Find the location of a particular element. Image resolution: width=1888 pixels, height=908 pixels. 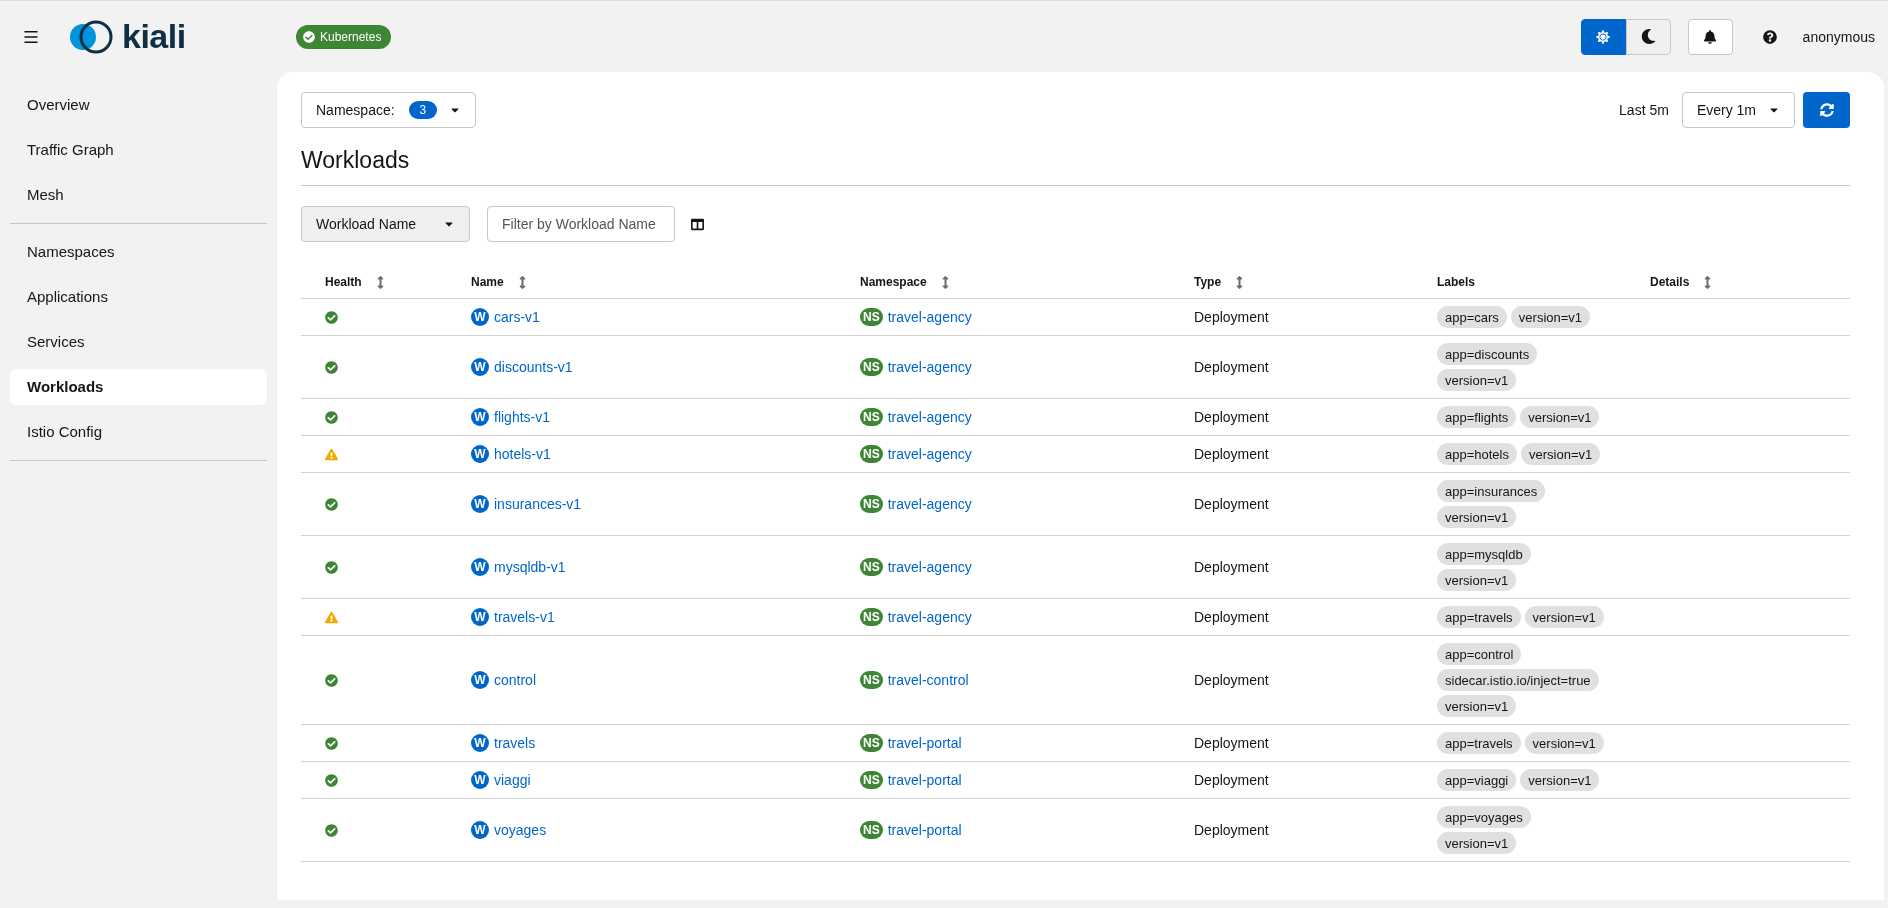

sidebar-item: Istio Config is located at coordinates (138, 432).